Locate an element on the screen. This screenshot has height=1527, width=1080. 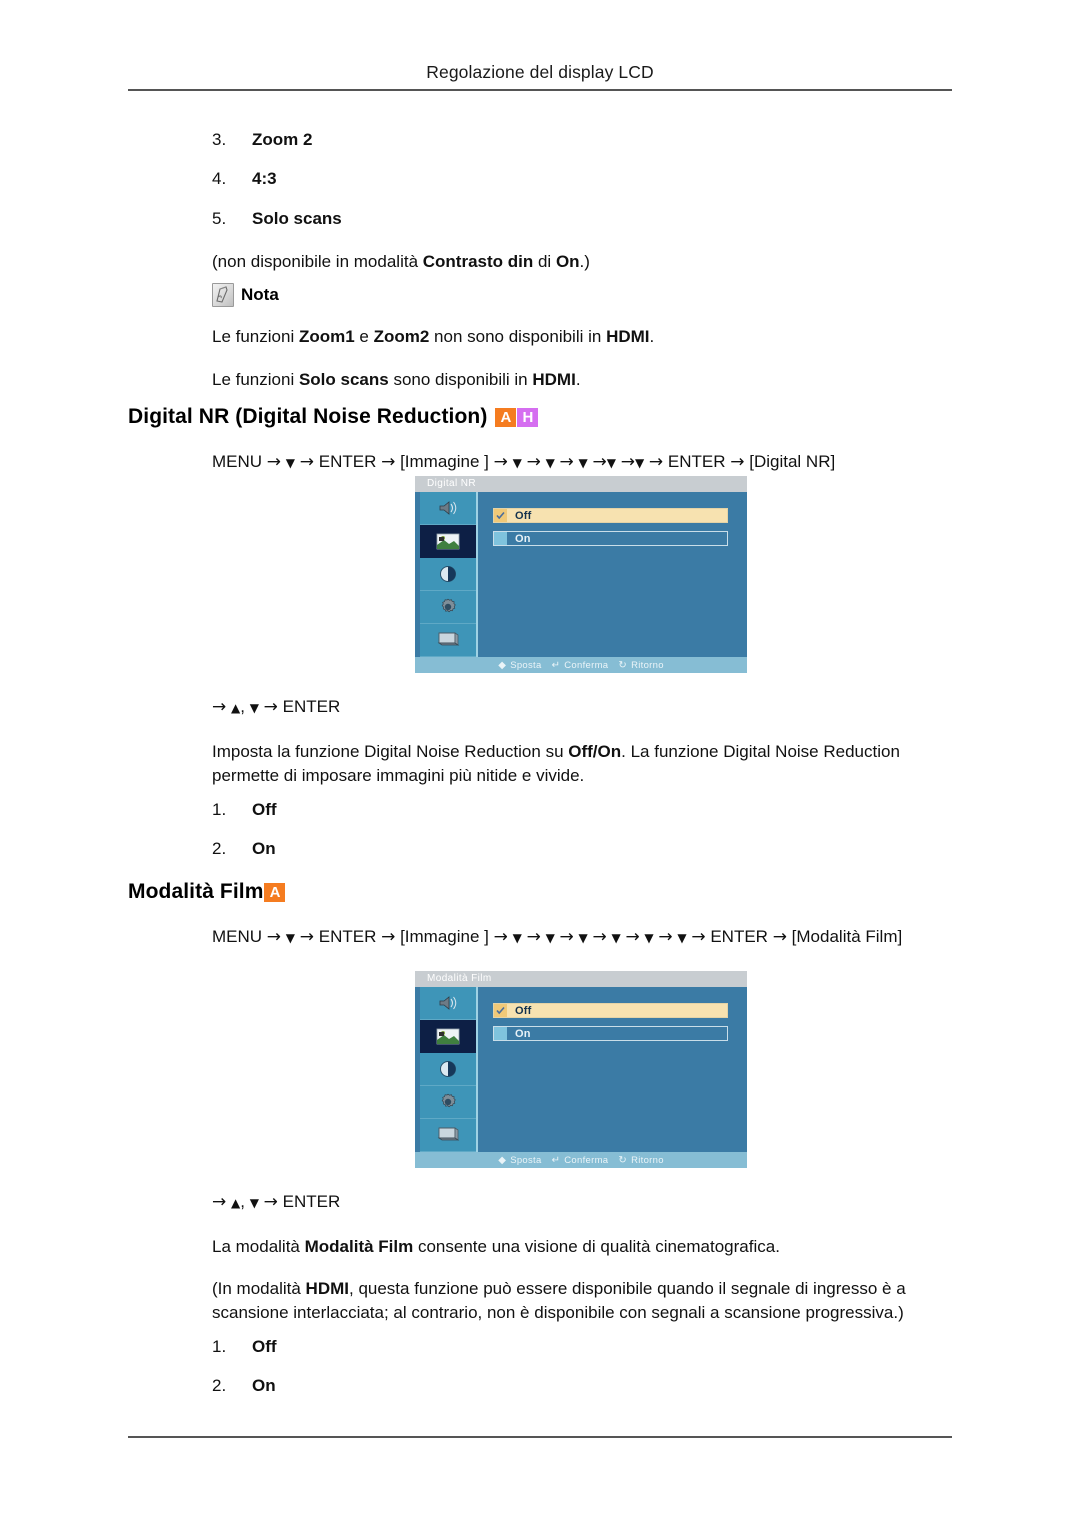
section-badges: A is located at coordinates (274, 892).